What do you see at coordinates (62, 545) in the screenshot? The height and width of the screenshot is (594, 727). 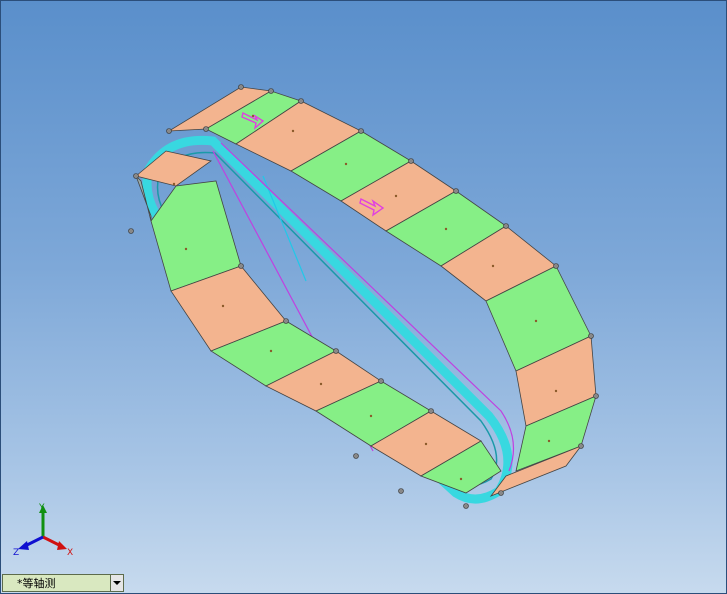 I see `x-axis-arrow` at bounding box center [62, 545].